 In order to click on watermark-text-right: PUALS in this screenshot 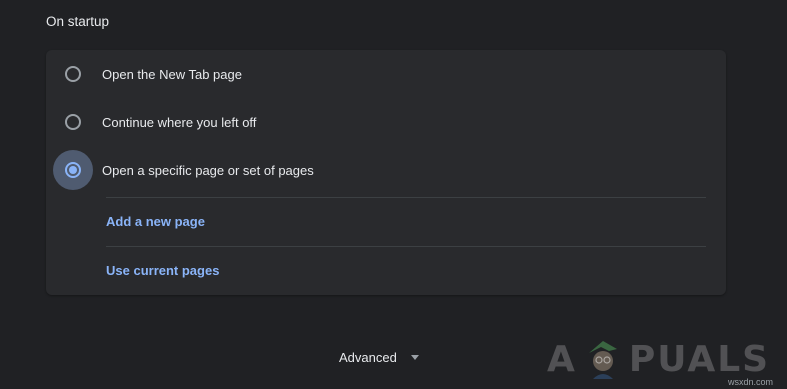, I will do `click(699, 359)`.